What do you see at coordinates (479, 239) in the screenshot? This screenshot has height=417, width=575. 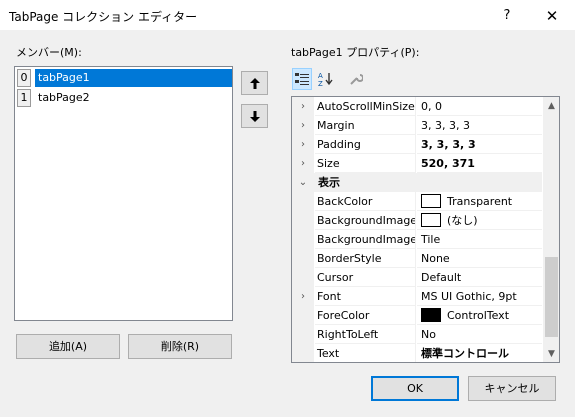 I see `property-value: Tile` at bounding box center [479, 239].